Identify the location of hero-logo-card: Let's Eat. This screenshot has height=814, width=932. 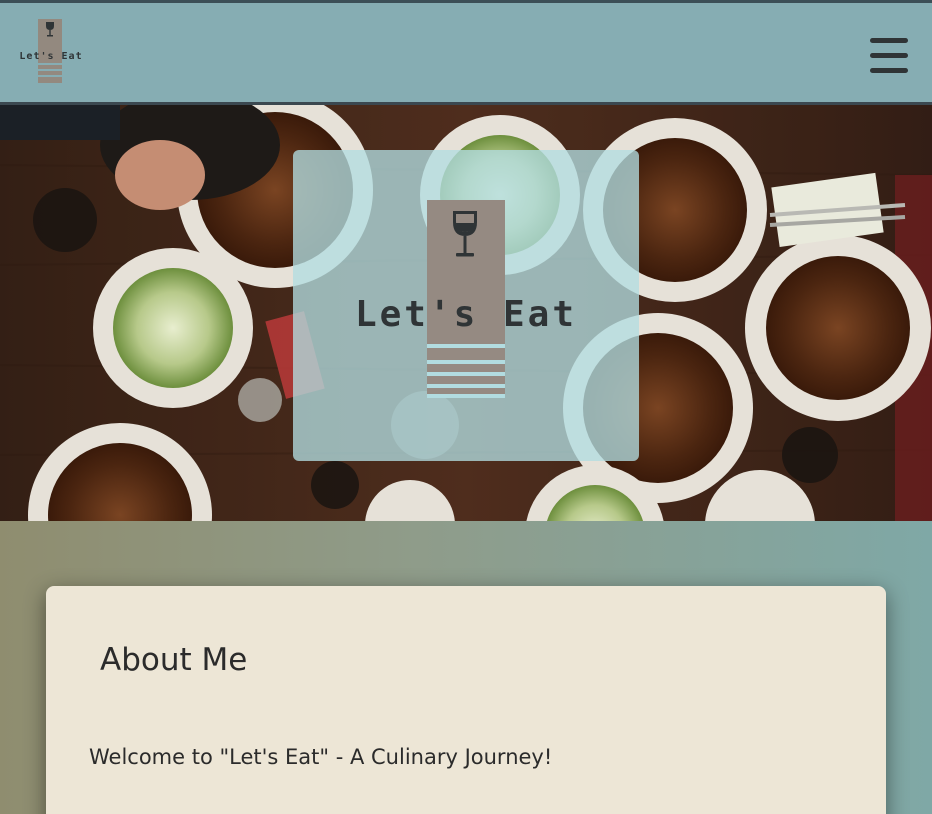
(466, 305).